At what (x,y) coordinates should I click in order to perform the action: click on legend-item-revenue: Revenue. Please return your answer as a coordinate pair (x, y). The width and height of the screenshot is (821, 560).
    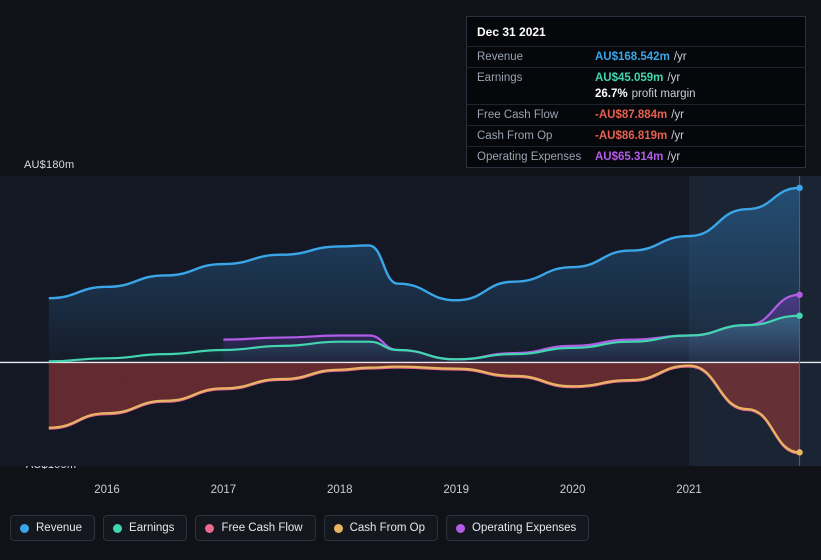
    Looking at the image, I should click on (53, 528).